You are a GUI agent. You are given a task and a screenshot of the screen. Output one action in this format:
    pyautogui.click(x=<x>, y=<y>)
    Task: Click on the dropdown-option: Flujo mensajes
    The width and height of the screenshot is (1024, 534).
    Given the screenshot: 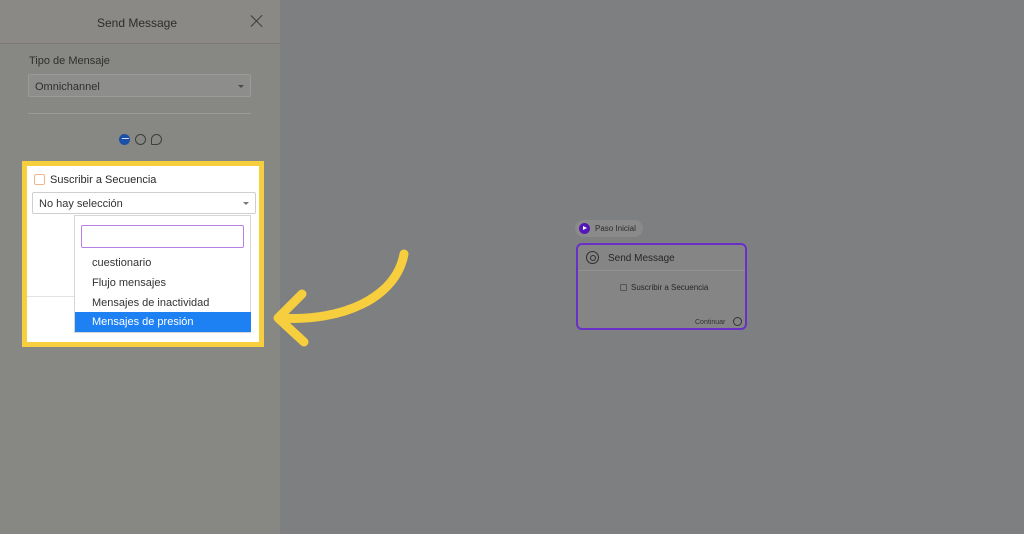 What is the action you would take?
    pyautogui.click(x=163, y=283)
    